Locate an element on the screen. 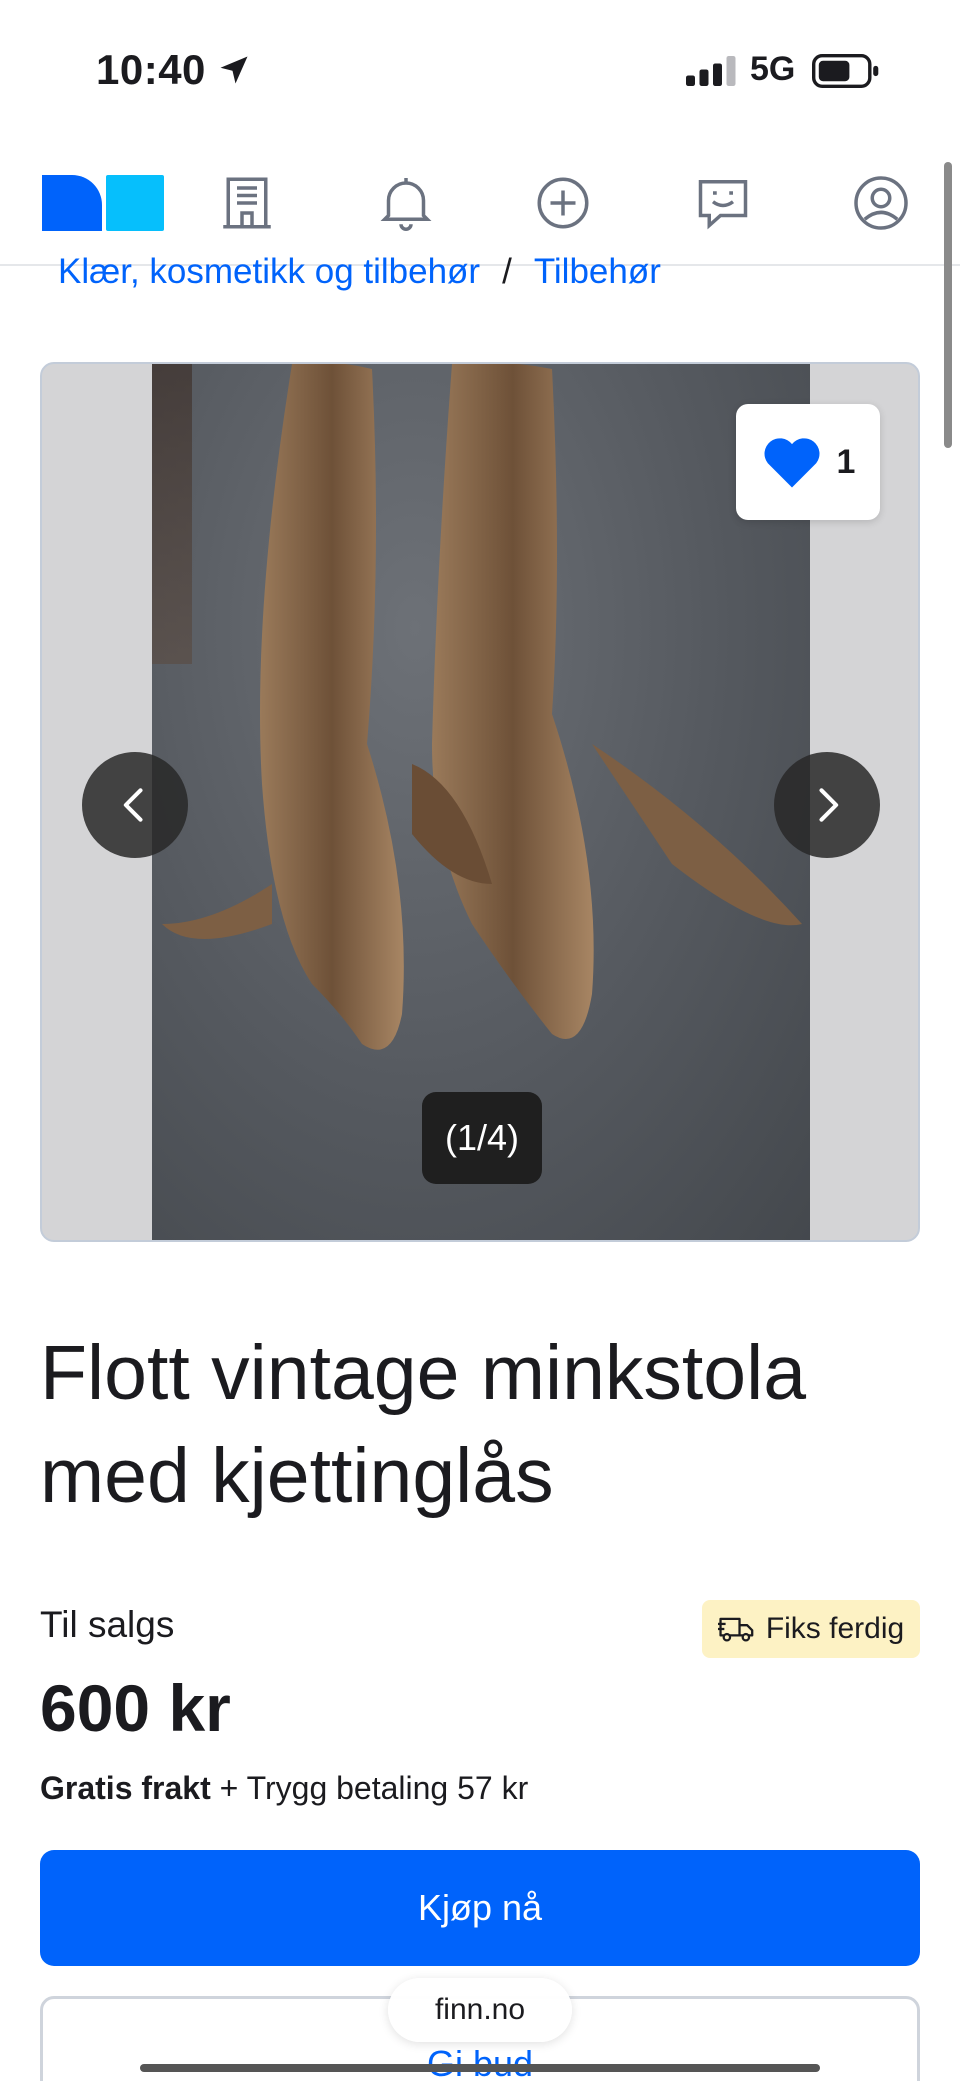  browser-address-pill: finn.no is located at coordinates (480, 2010).